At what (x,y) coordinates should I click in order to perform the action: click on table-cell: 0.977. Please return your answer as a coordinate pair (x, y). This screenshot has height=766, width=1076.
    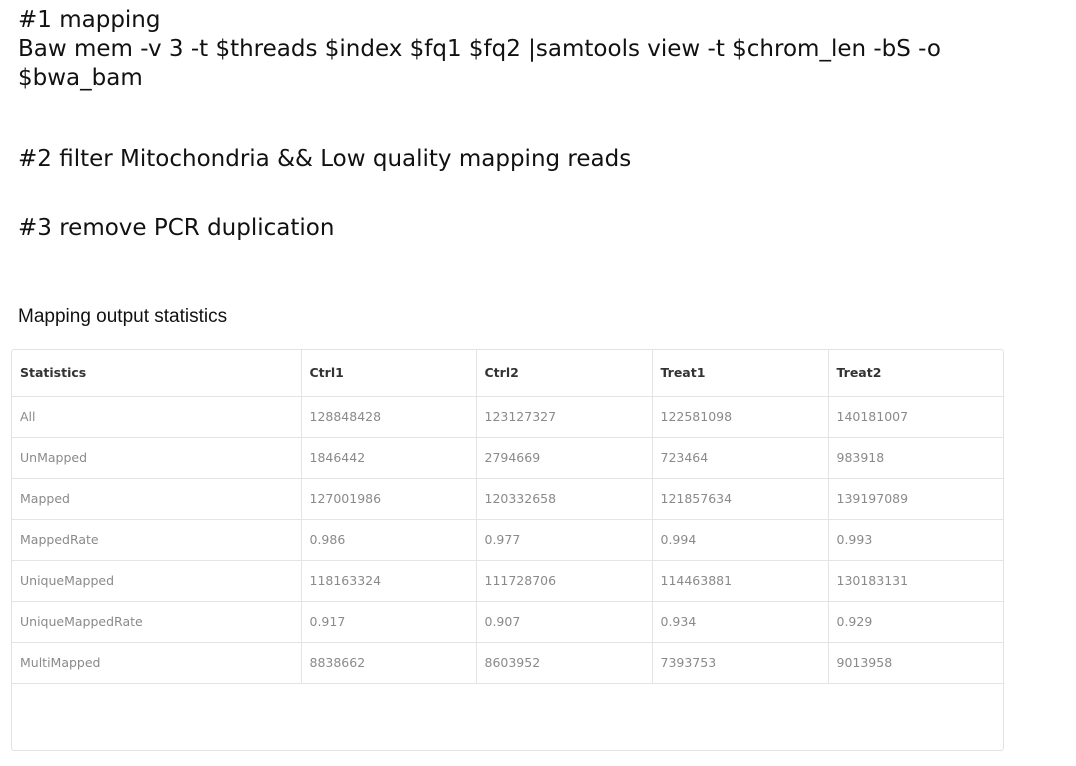
    Looking at the image, I should click on (564, 540).